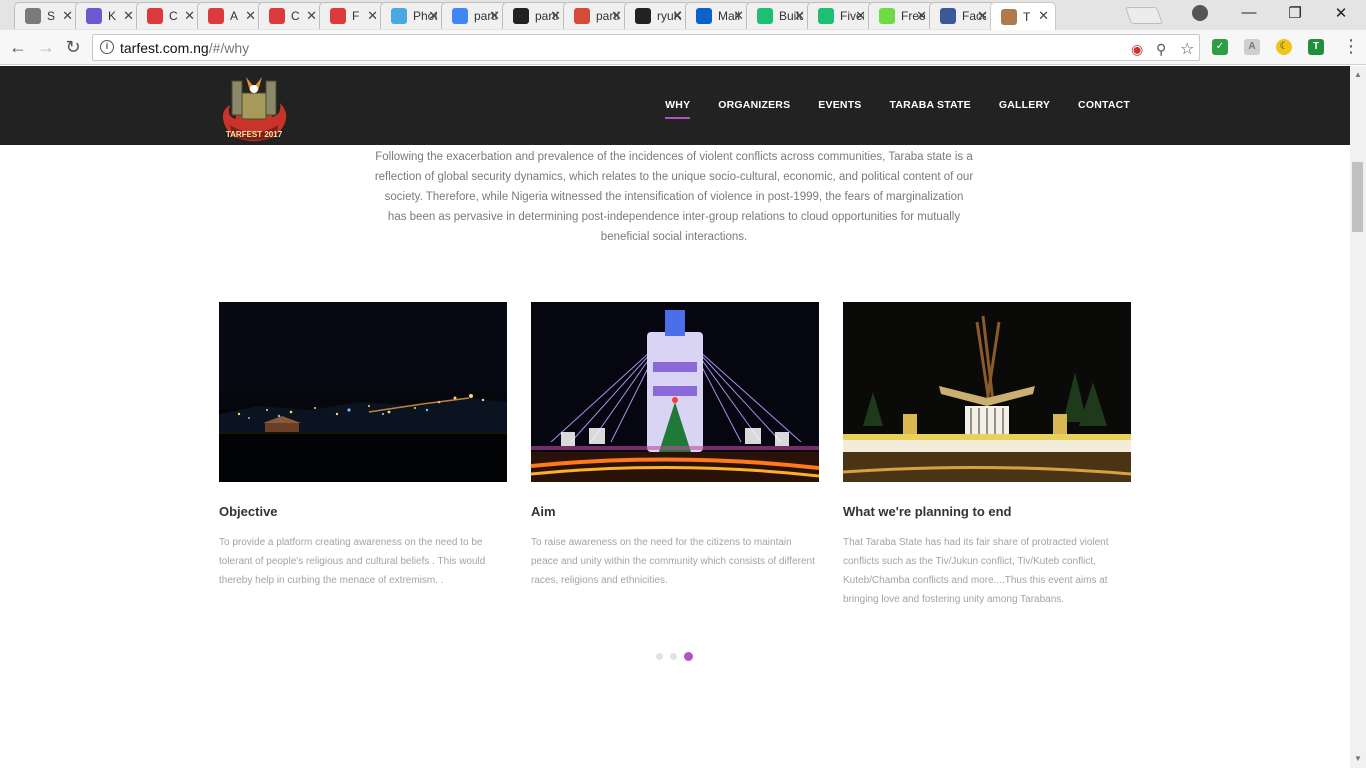 Image resolution: width=1366 pixels, height=768 pixels. I want to click on github-icon, so click(643, 16).